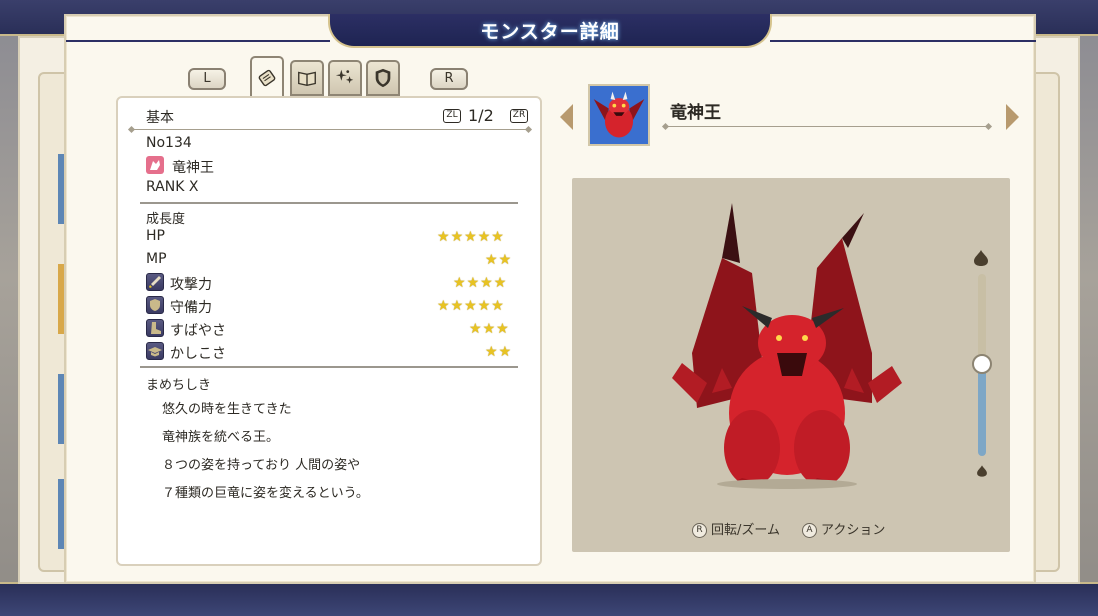  I want to click on background-bottom-bar, so click(549, 599).